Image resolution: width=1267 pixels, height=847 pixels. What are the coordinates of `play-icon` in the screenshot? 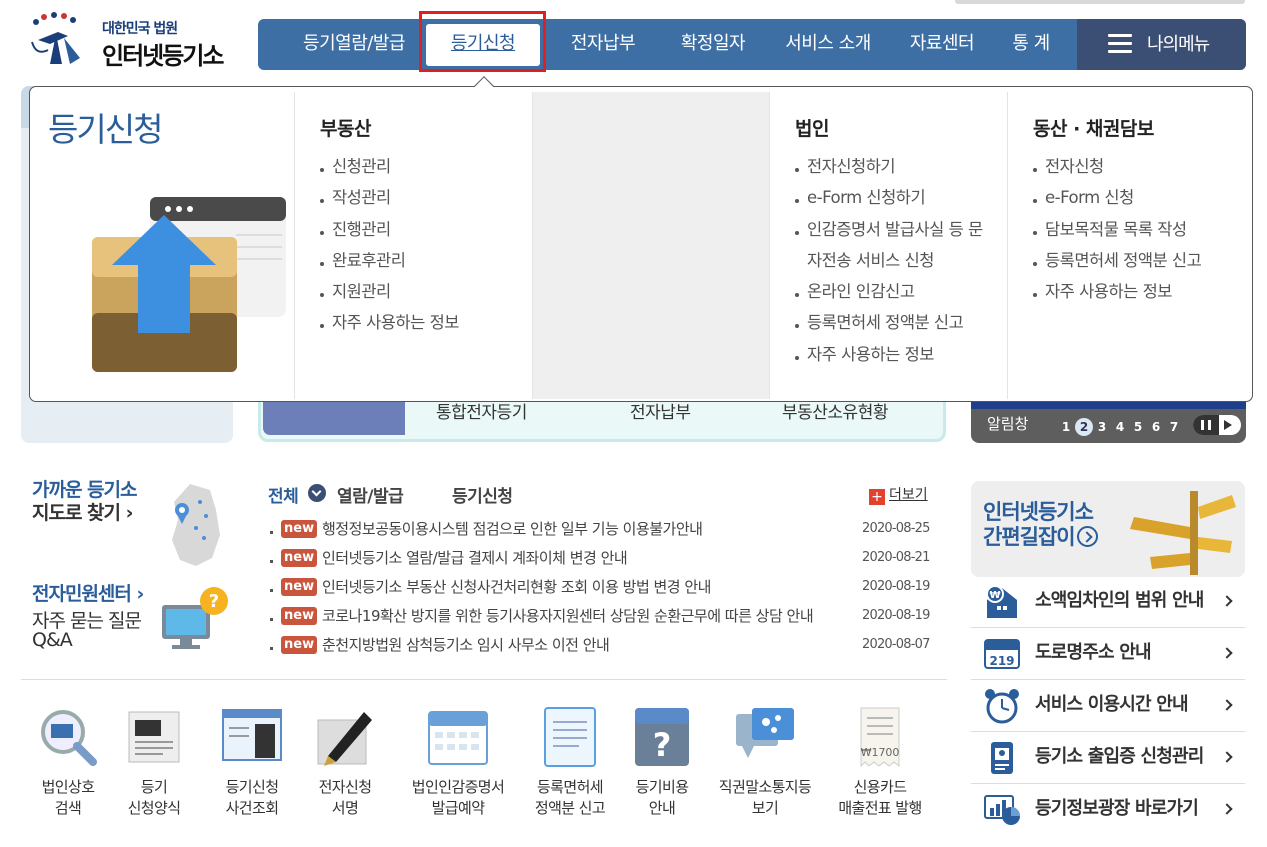 It's located at (1228, 425).